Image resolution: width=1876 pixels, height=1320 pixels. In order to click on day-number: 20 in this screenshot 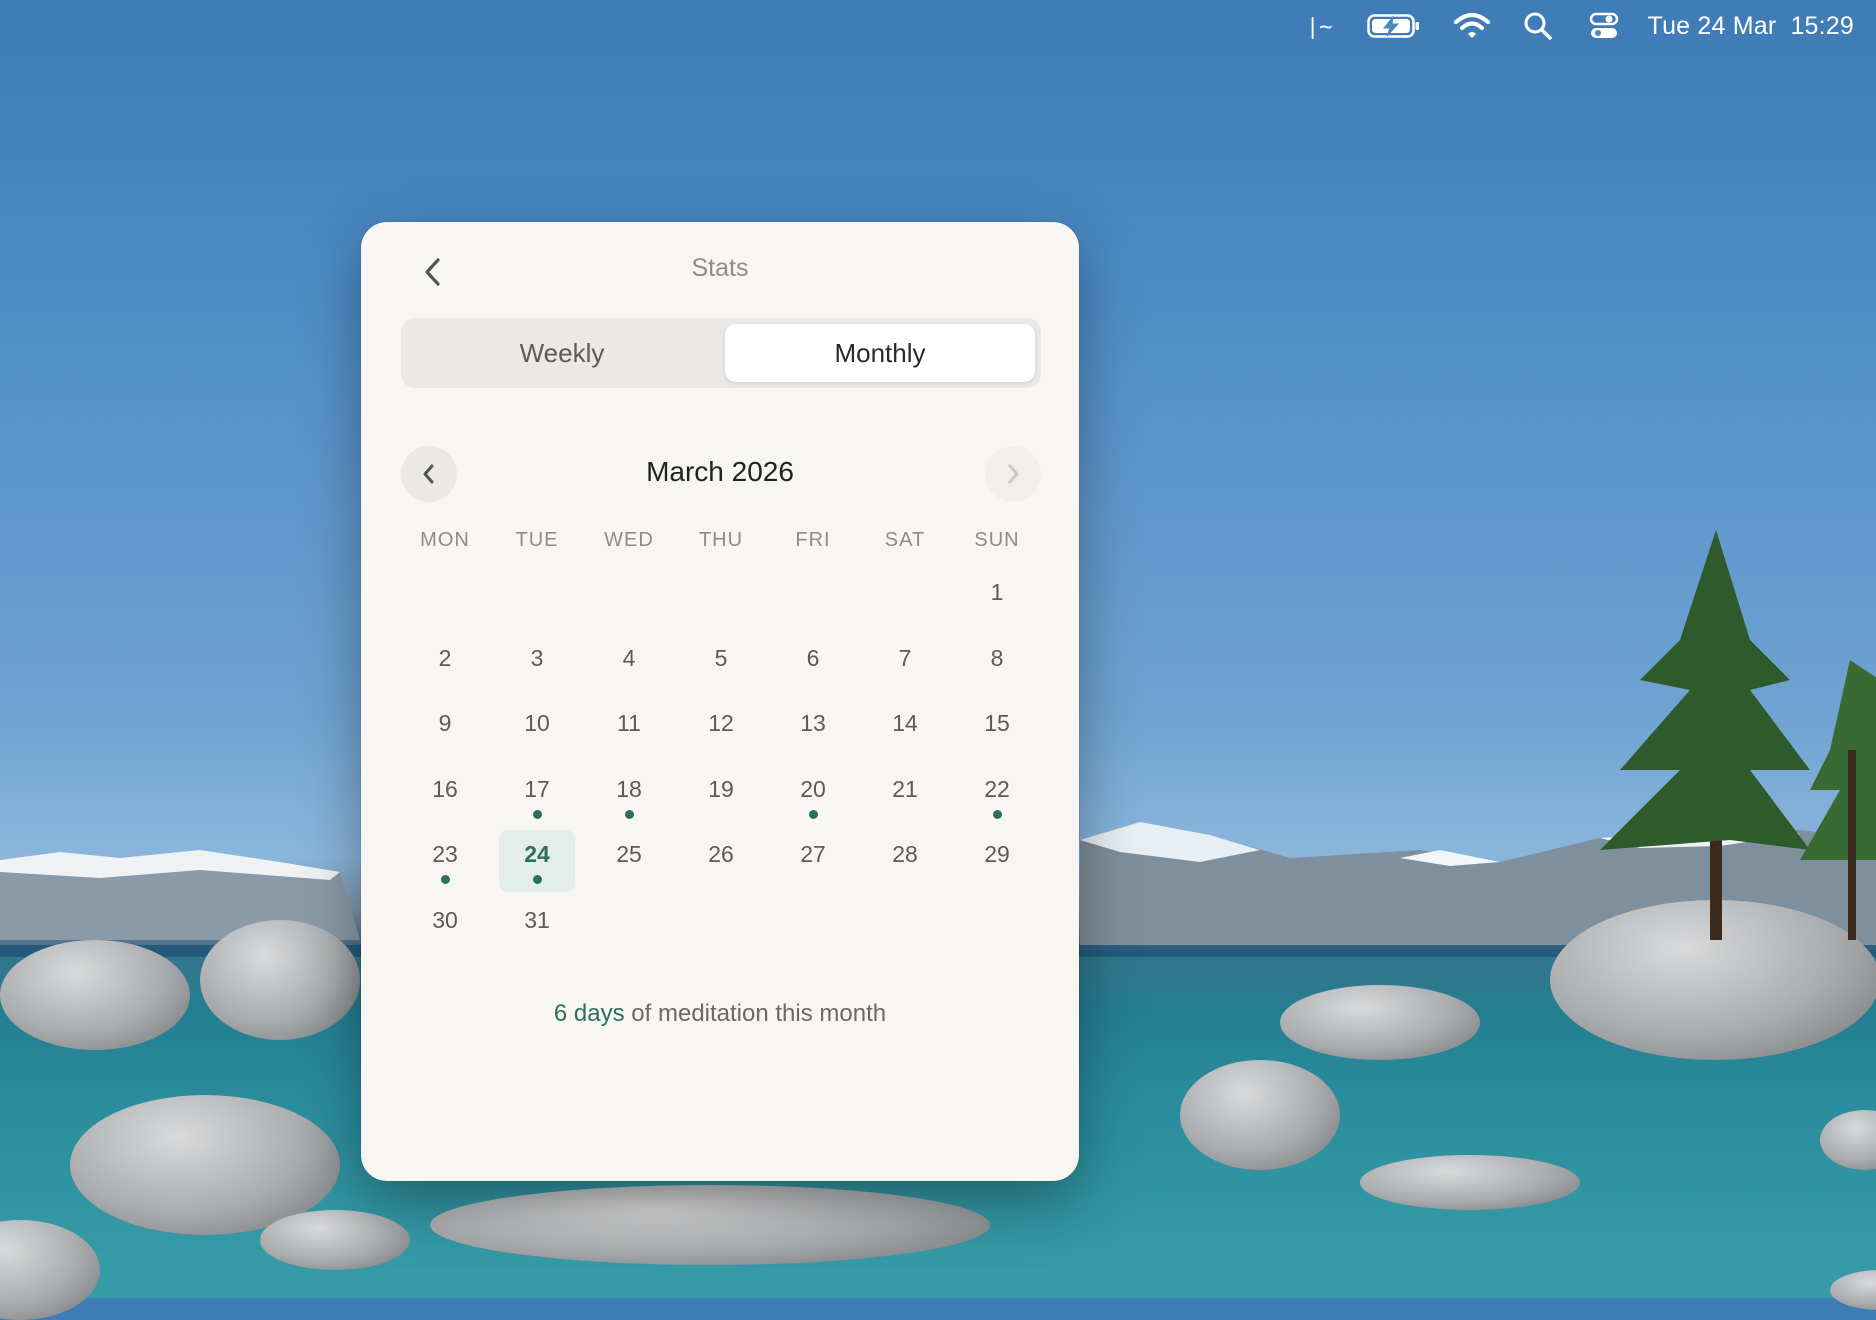, I will do `click(813, 788)`.